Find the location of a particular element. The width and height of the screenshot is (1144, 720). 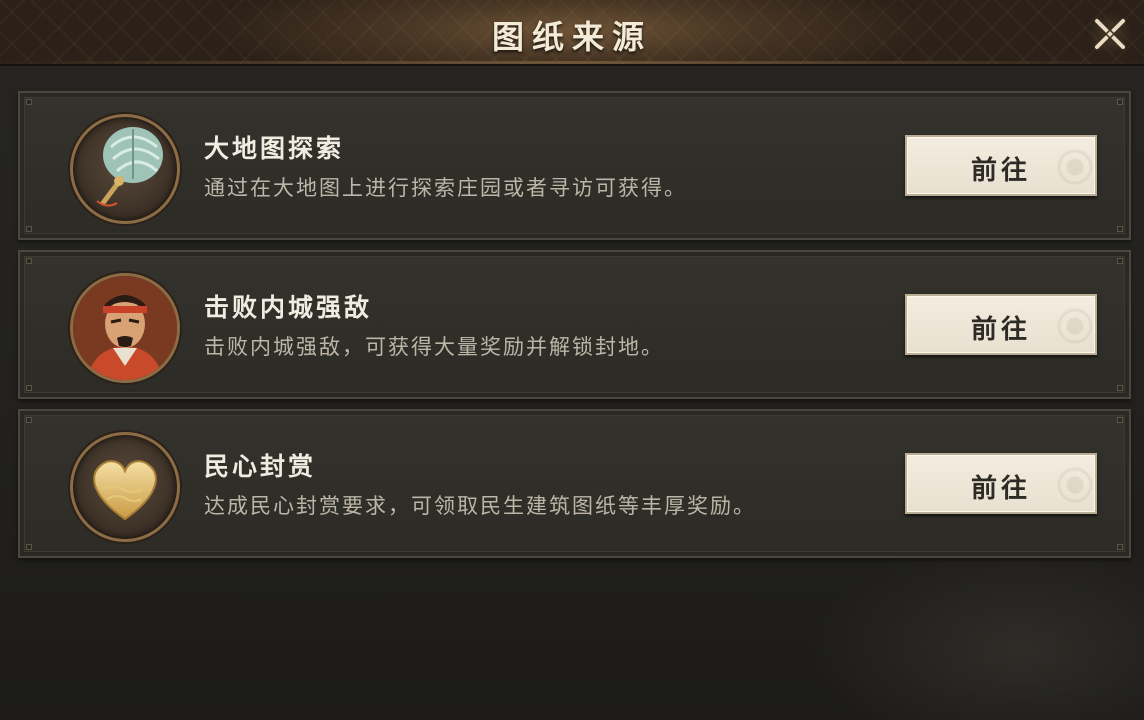

go-button-people-reward: 前往 is located at coordinates (1001, 483).